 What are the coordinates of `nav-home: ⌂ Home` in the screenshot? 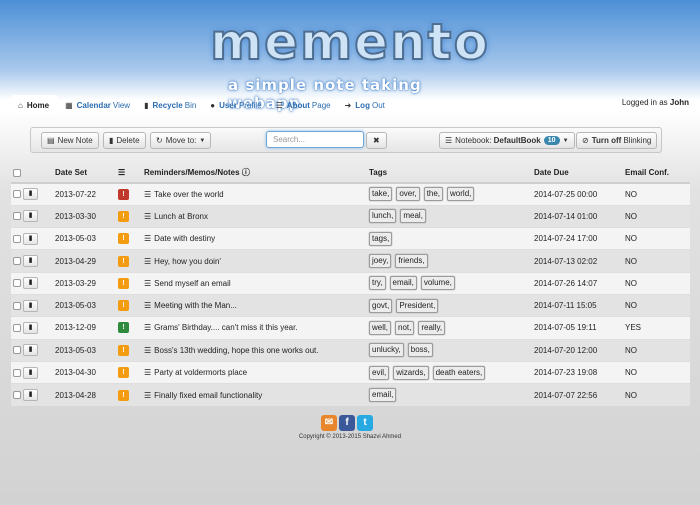 It's located at (35, 105).